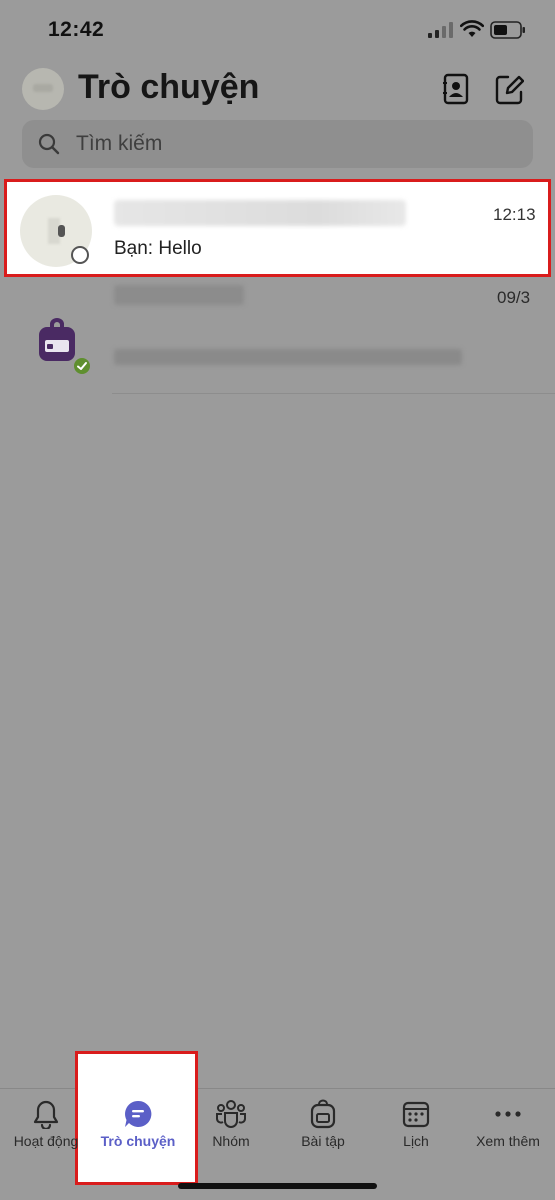 This screenshot has height=1200, width=555. I want to click on tab-label: Lịch, so click(416, 1141).